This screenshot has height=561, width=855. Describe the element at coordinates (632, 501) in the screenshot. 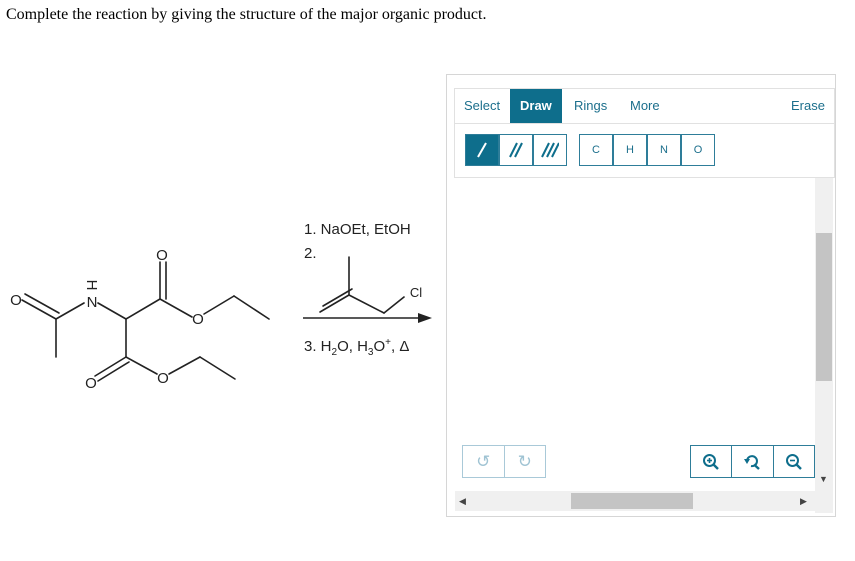

I see `horizontal-scroll-thumb` at that location.